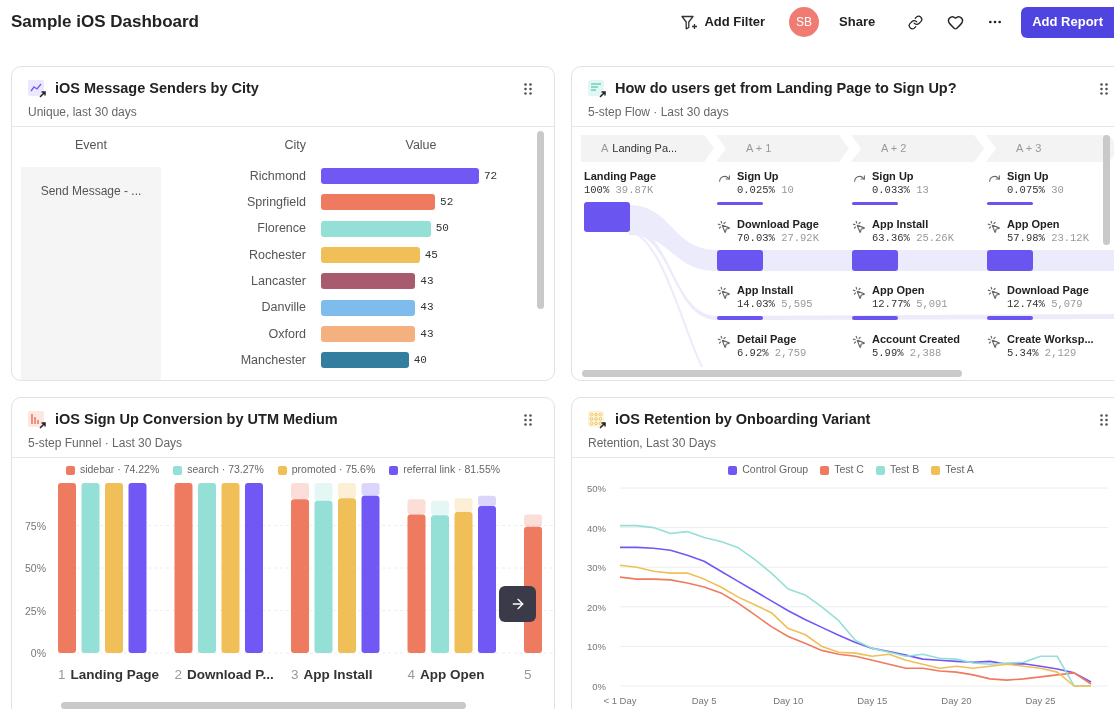  I want to click on axis-tick-label: Day 20, so click(956, 700).